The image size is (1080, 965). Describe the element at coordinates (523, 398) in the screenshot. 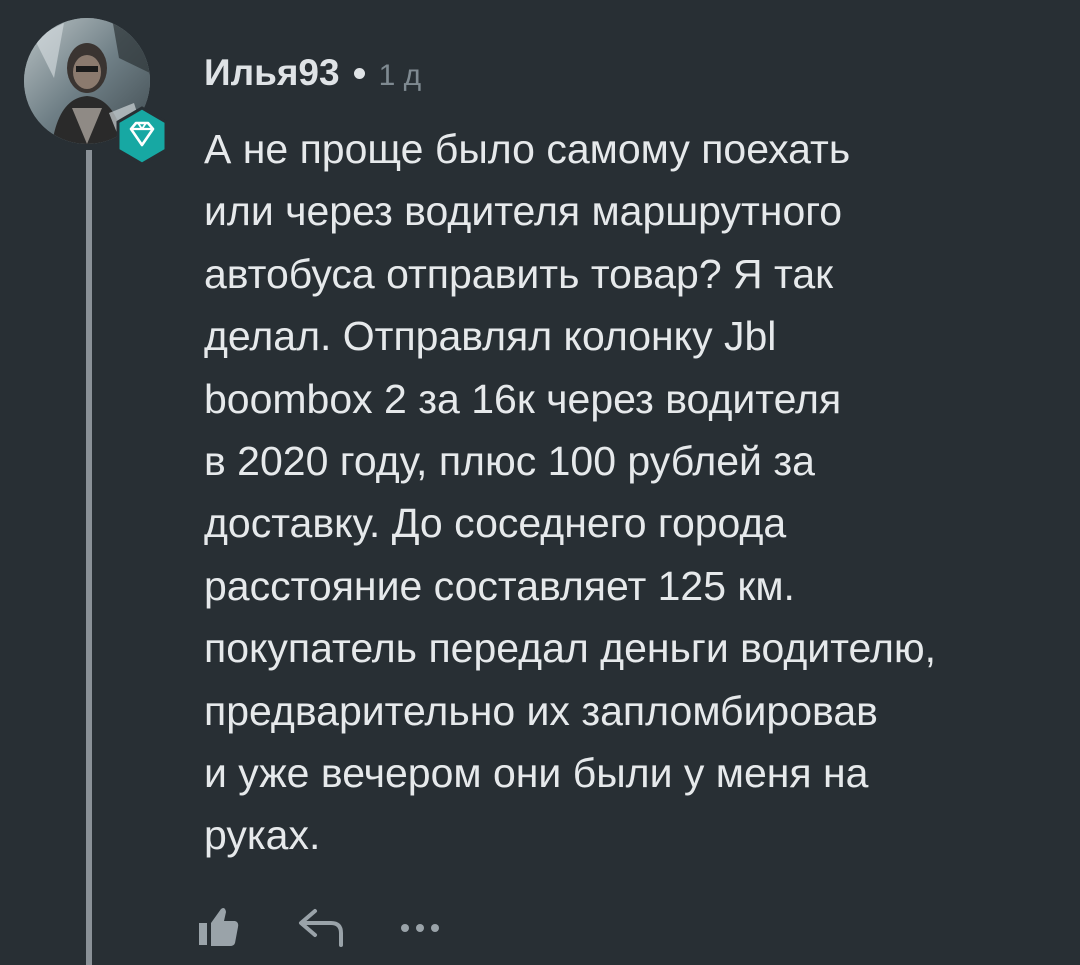

I see `comment-text-line: boombox 2 за 16к через водителя` at that location.